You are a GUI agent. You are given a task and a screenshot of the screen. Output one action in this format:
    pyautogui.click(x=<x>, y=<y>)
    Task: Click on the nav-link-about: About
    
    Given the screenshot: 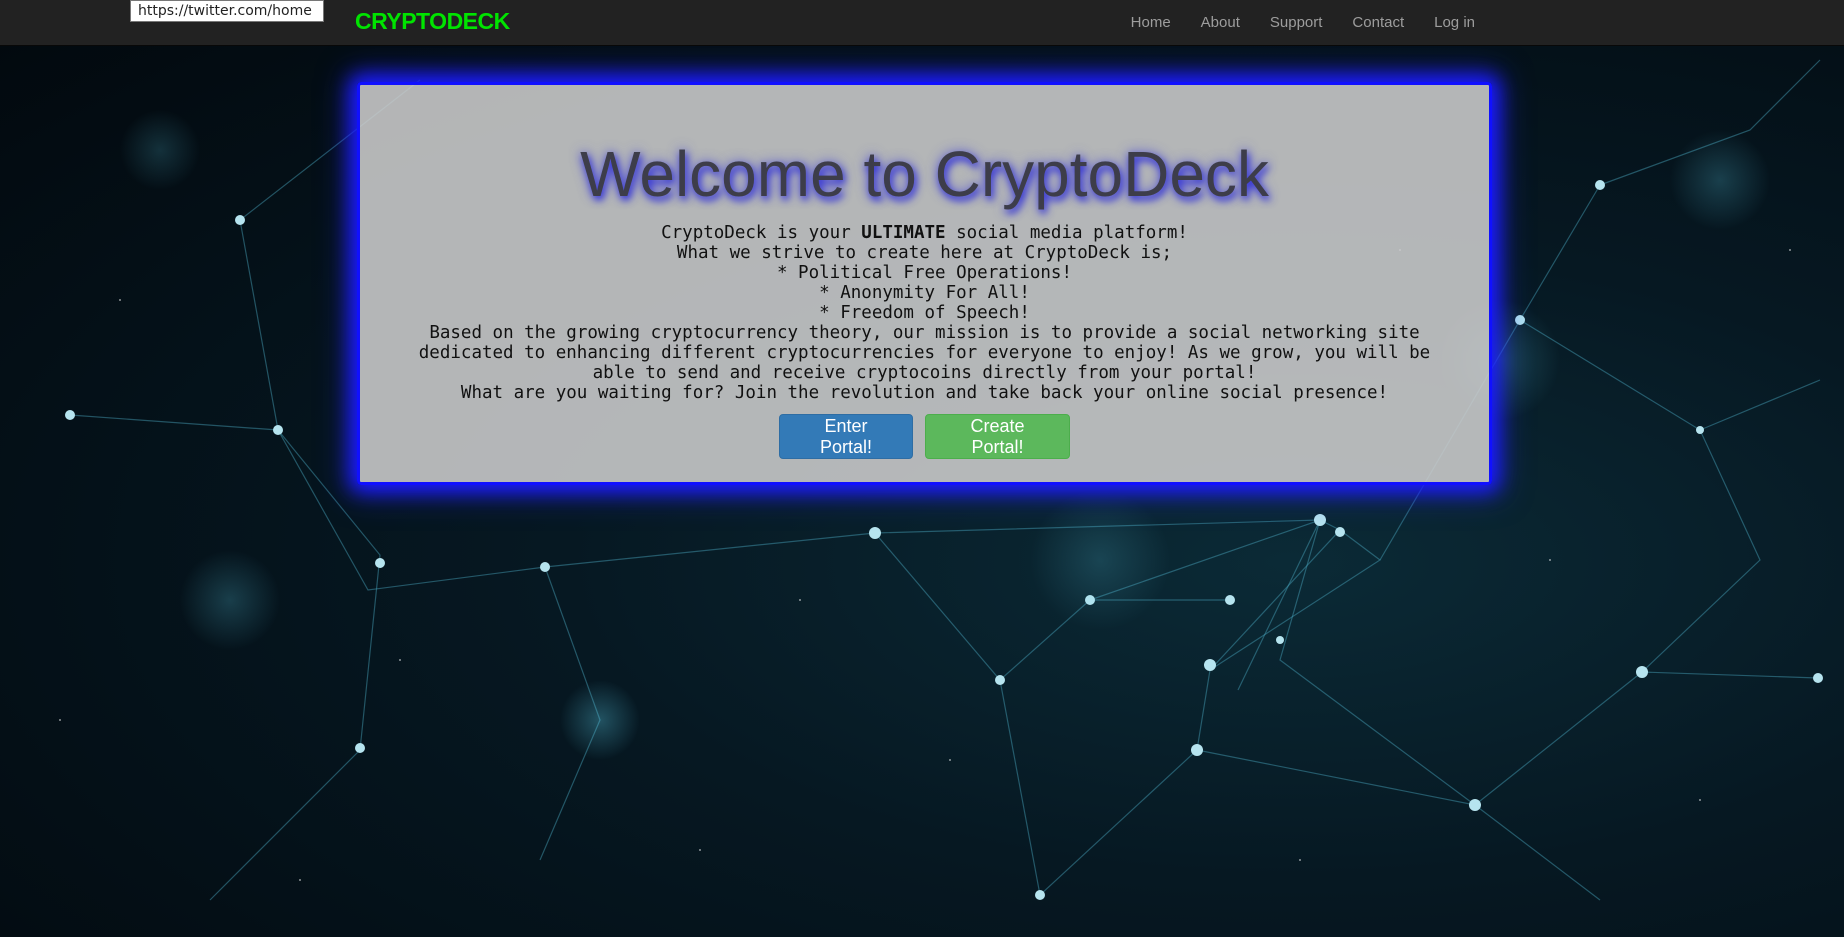 What is the action you would take?
    pyautogui.click(x=1220, y=22)
    